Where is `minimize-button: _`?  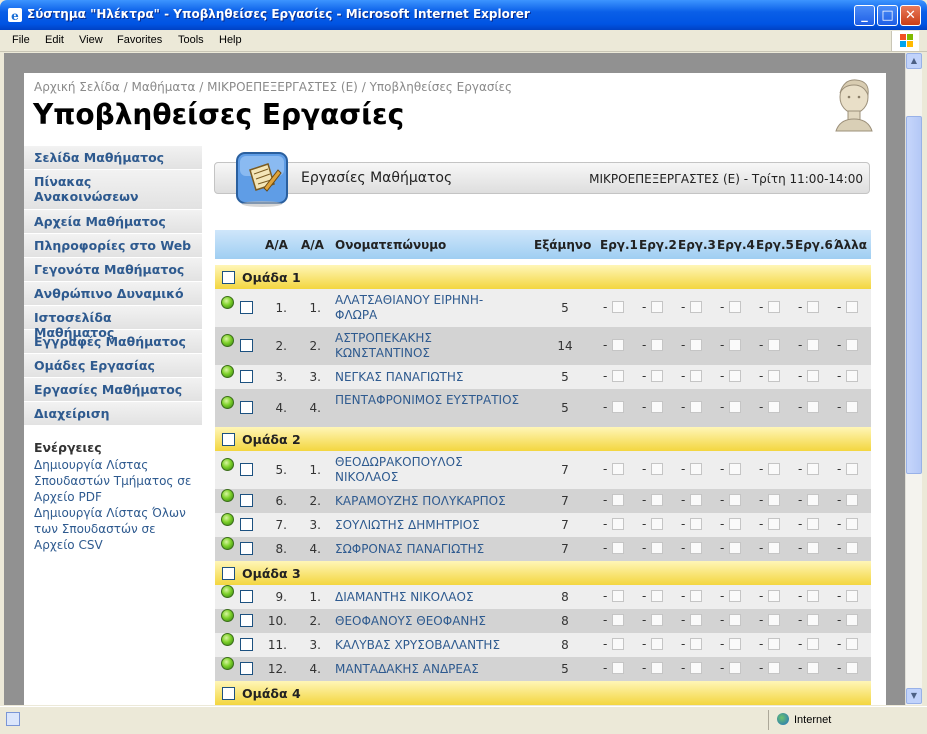
minimize-button: _ is located at coordinates (864, 15).